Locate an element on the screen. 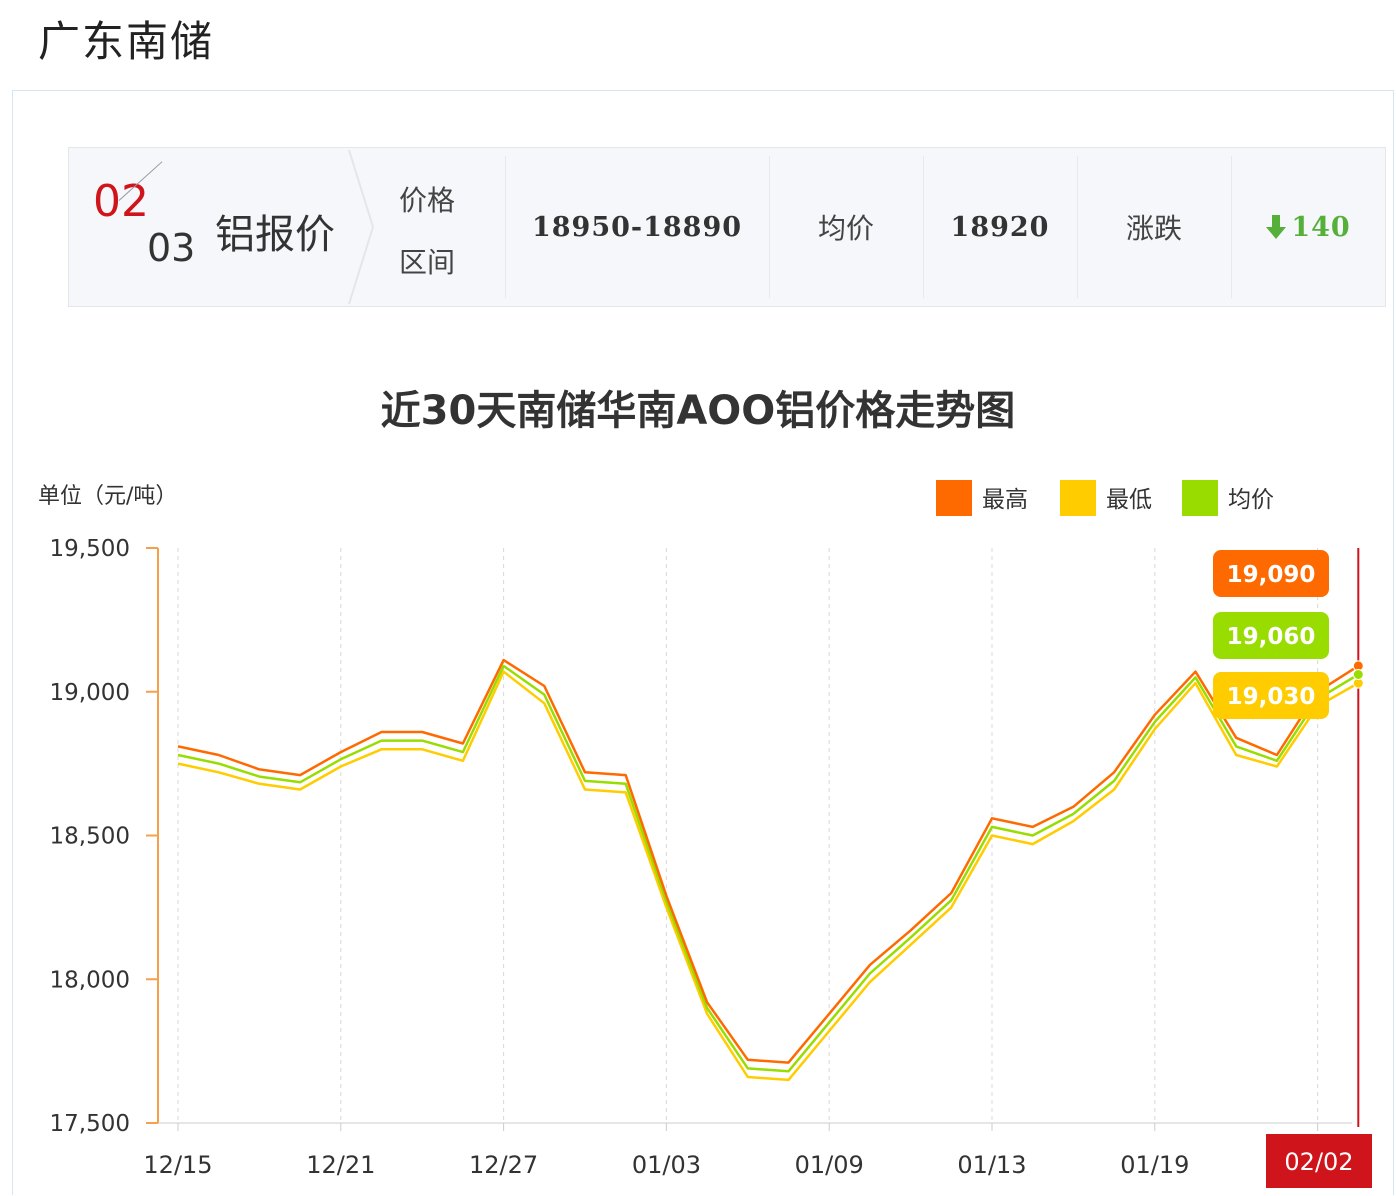 Image resolution: width=1396 pixels, height=1196 pixels. x-tick-label: 12/15 is located at coordinates (177, 1165).